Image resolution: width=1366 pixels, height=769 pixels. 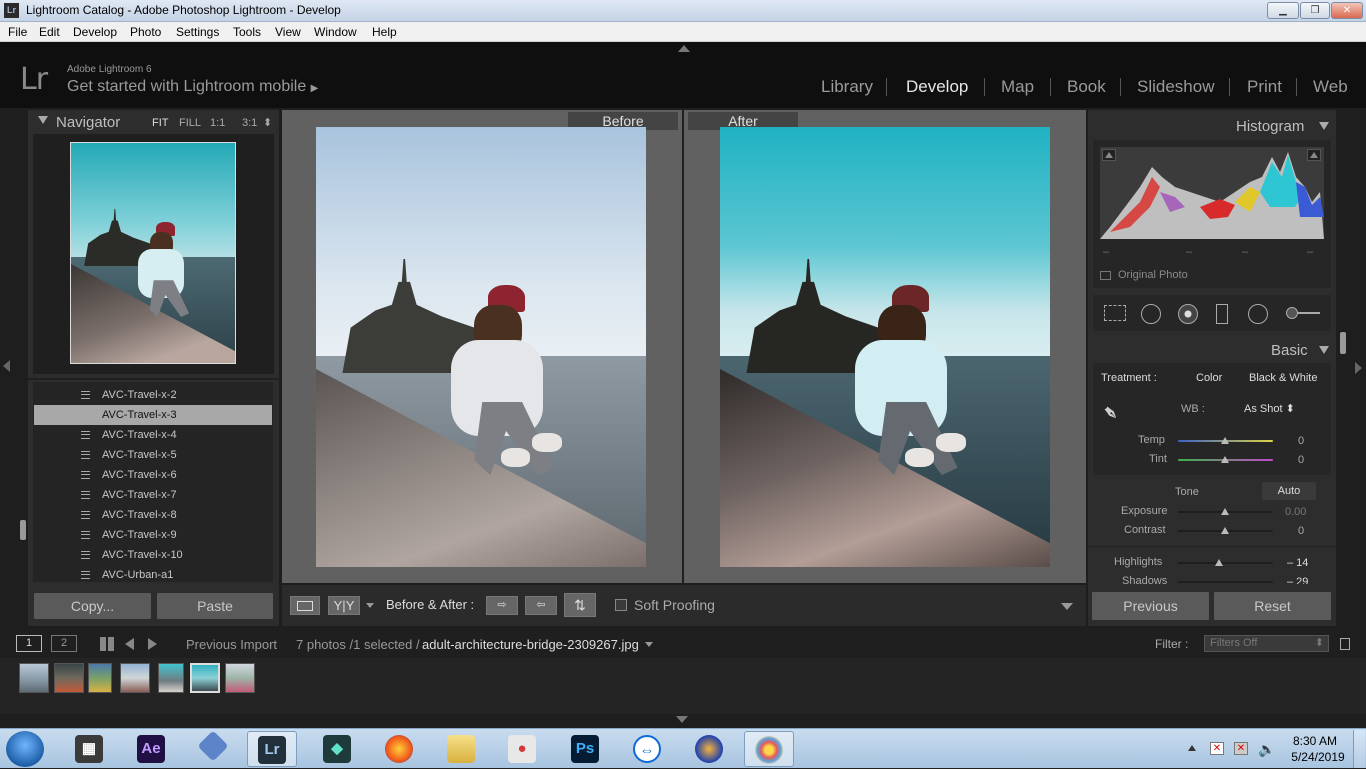 I want to click on taskbar-app-teamviewer: ⇔, so click(x=647, y=749).